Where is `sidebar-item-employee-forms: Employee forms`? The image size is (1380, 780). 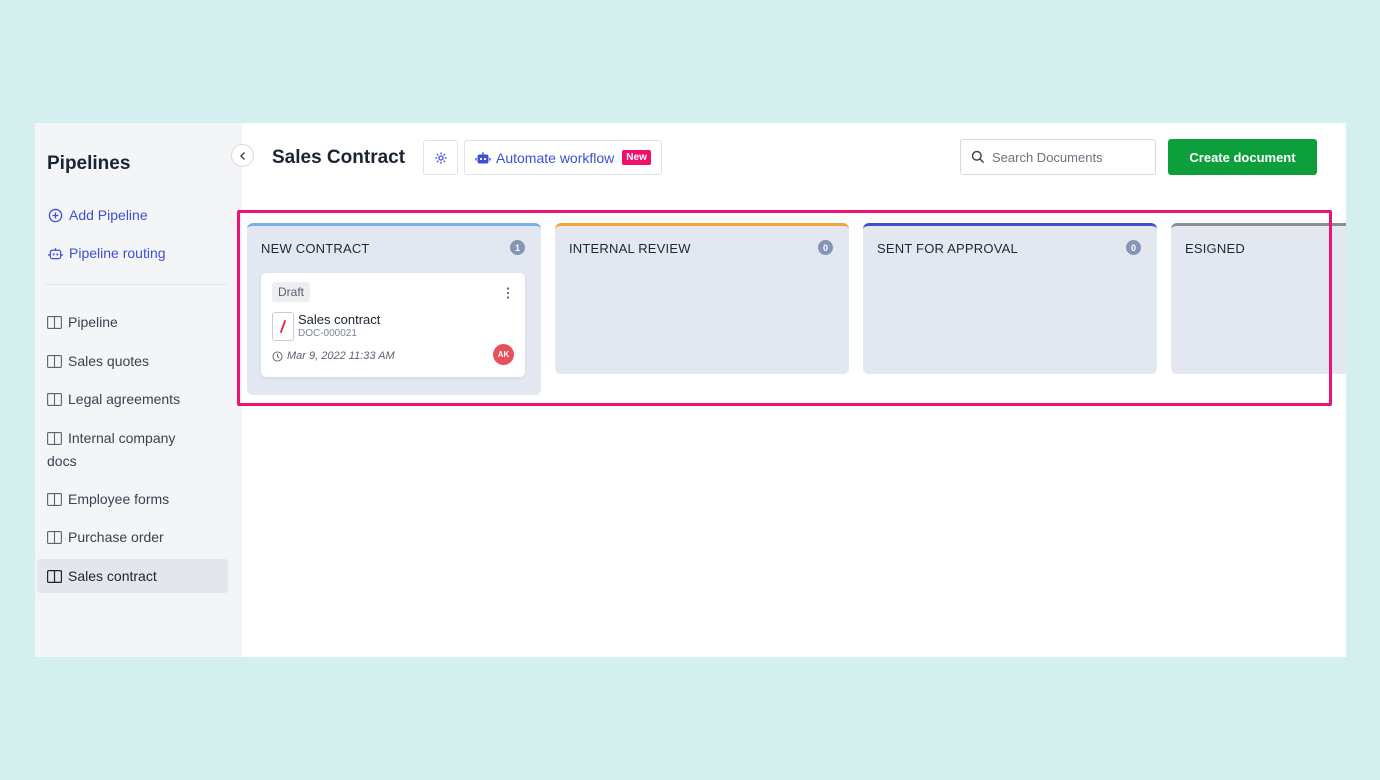 sidebar-item-employee-forms: Employee forms is located at coordinates (132, 499).